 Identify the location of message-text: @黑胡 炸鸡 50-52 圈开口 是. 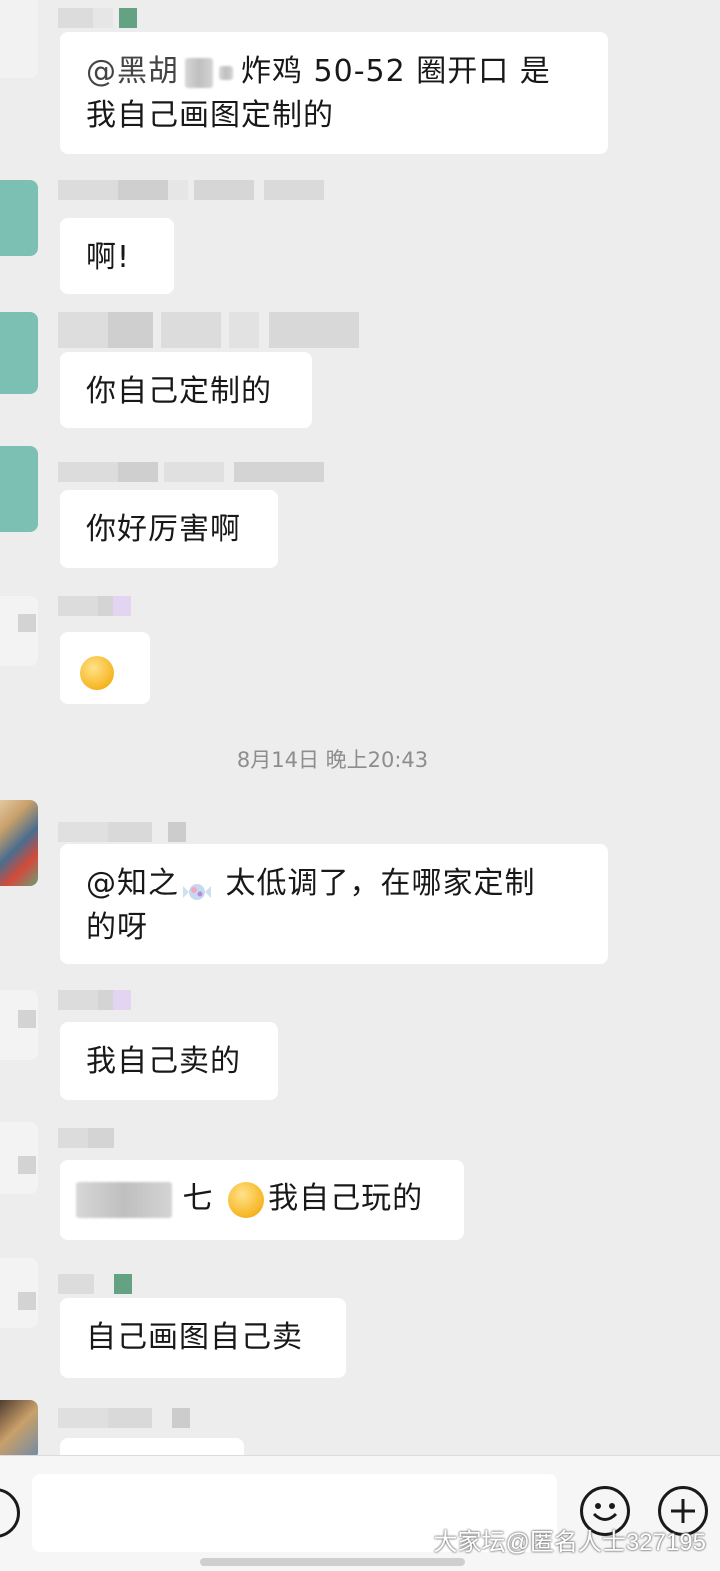
(334, 72).